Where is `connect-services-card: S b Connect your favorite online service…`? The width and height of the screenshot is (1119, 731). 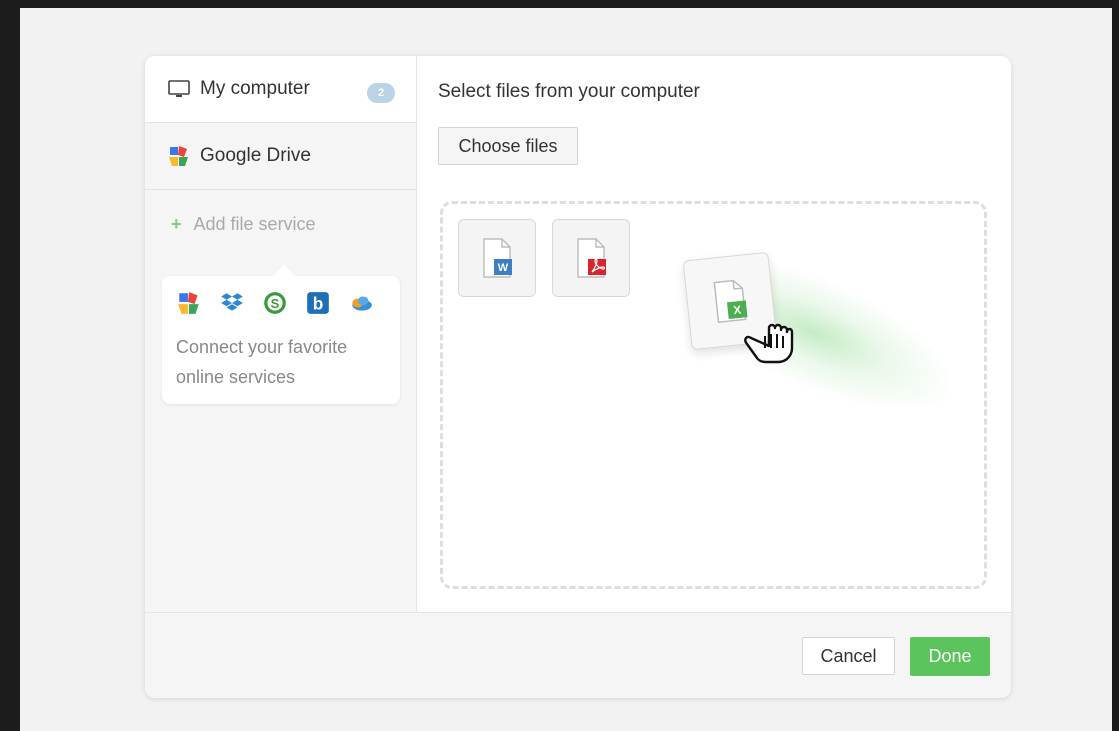
connect-services-card: S b Connect your favorite online service… is located at coordinates (281, 340).